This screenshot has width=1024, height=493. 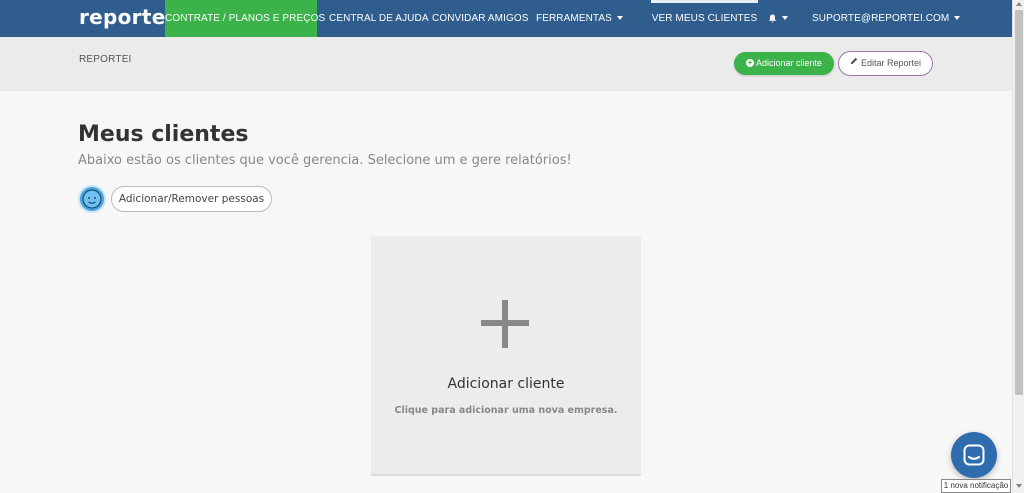 What do you see at coordinates (772, 18) in the screenshot?
I see `bell-icon` at bounding box center [772, 18].